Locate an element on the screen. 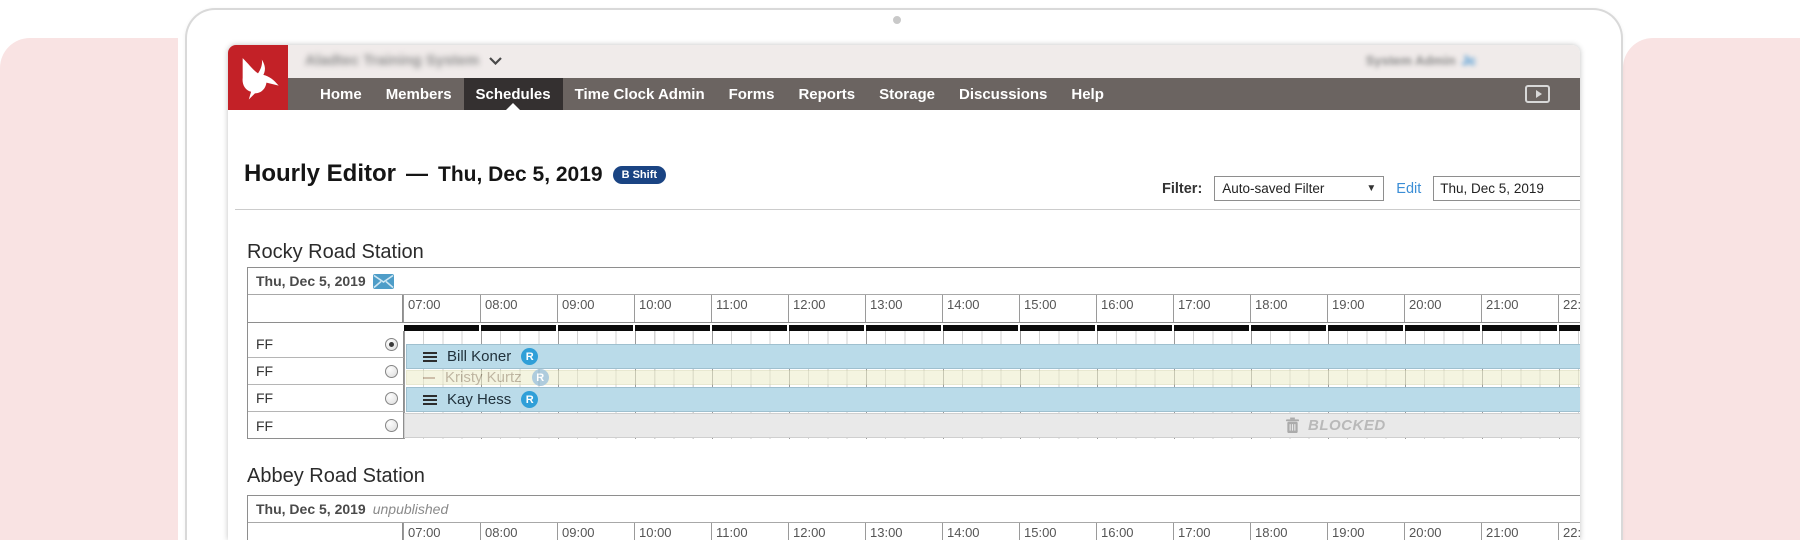 This screenshot has height=540, width=1800. filter-select: Auto-saved Filter ▼ is located at coordinates (1299, 188).